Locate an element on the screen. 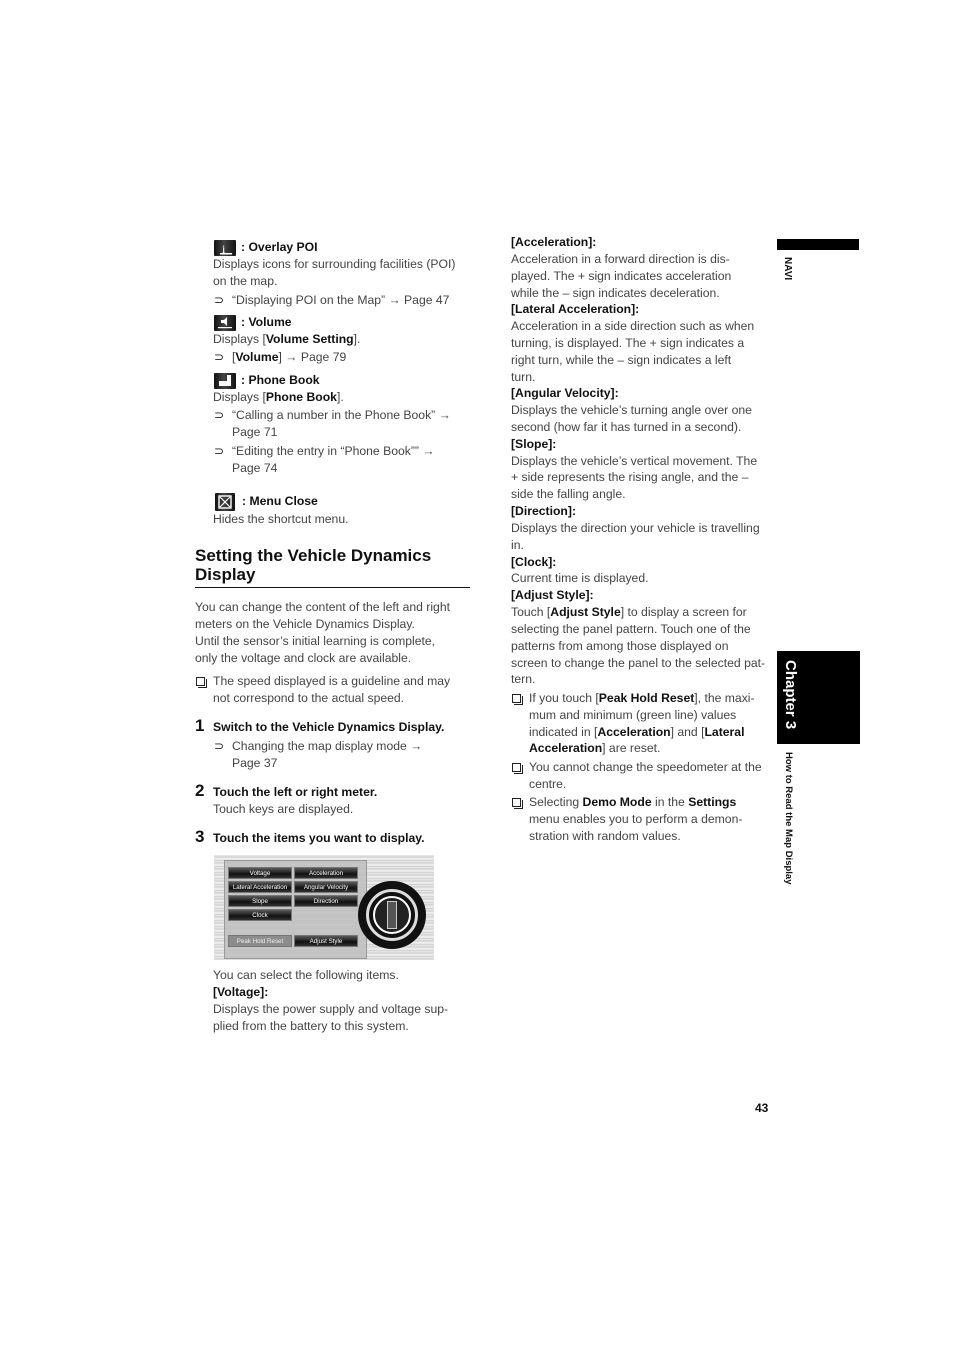 Image resolution: width=954 pixels, height=1351 pixels. section-title-line-1: Setting the Vehicle Dynamics is located at coordinates (313, 555).